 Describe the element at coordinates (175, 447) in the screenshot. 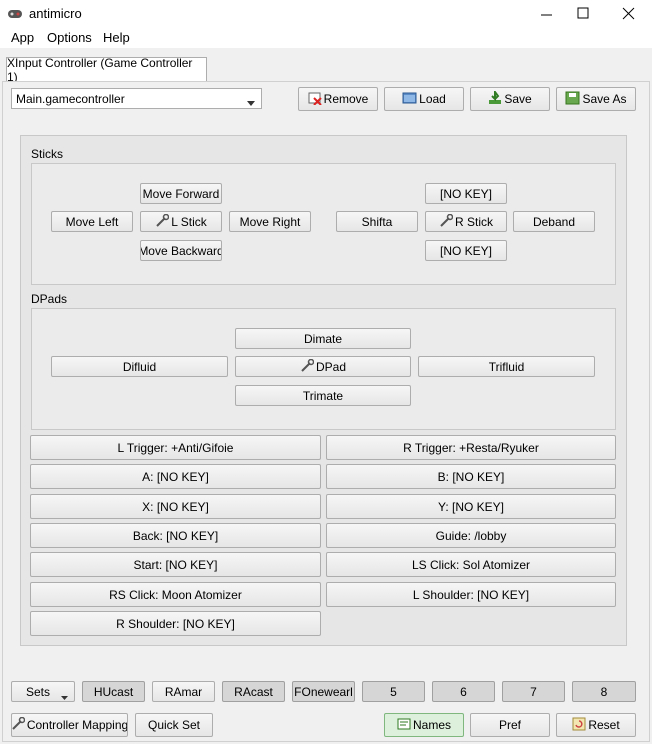

I see `mapping-button-left: L Trigger: +Anti/Gifoie` at that location.